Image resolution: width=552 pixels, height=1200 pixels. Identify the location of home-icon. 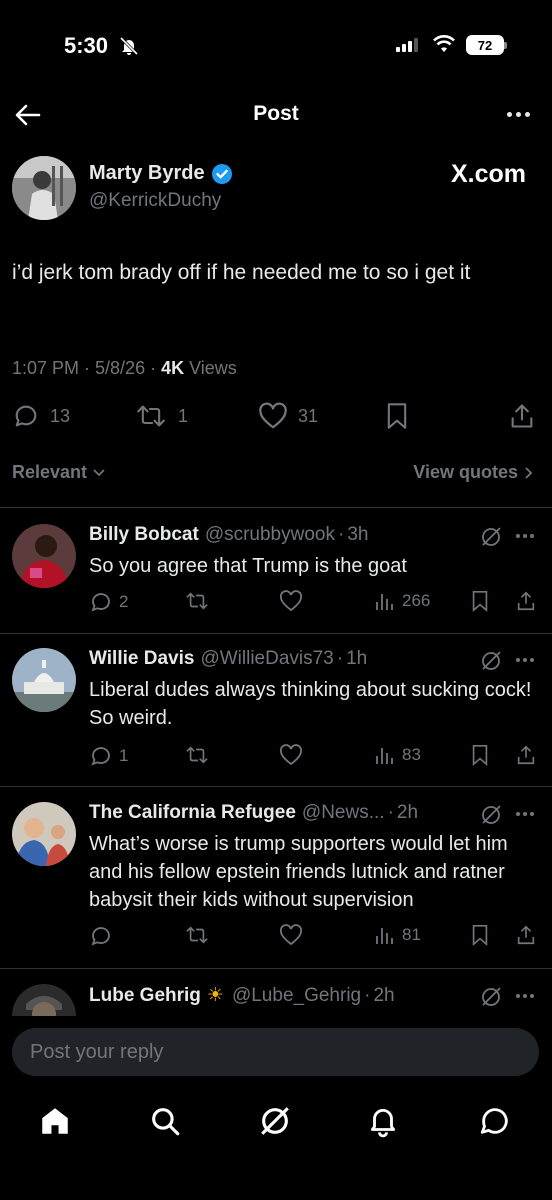
(55, 1121).